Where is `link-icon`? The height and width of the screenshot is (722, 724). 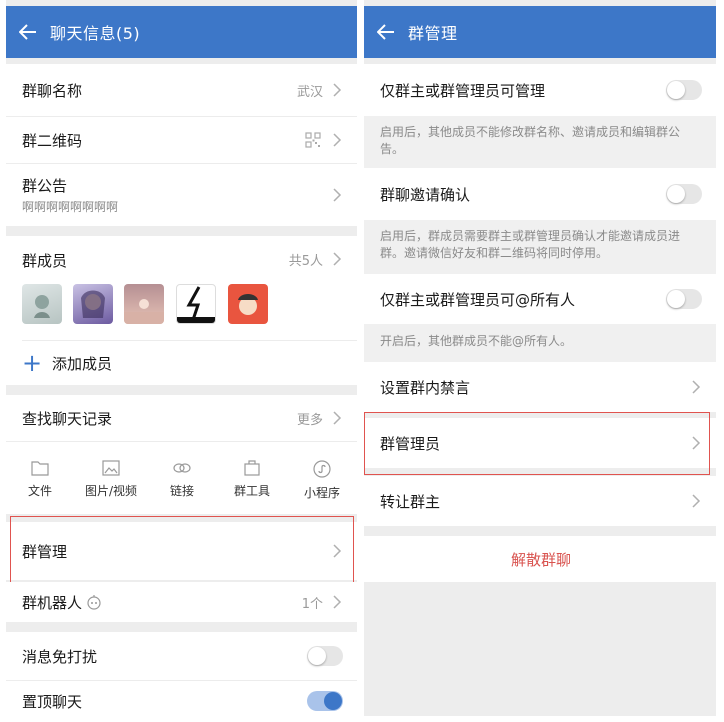
link-icon is located at coordinates (182, 468).